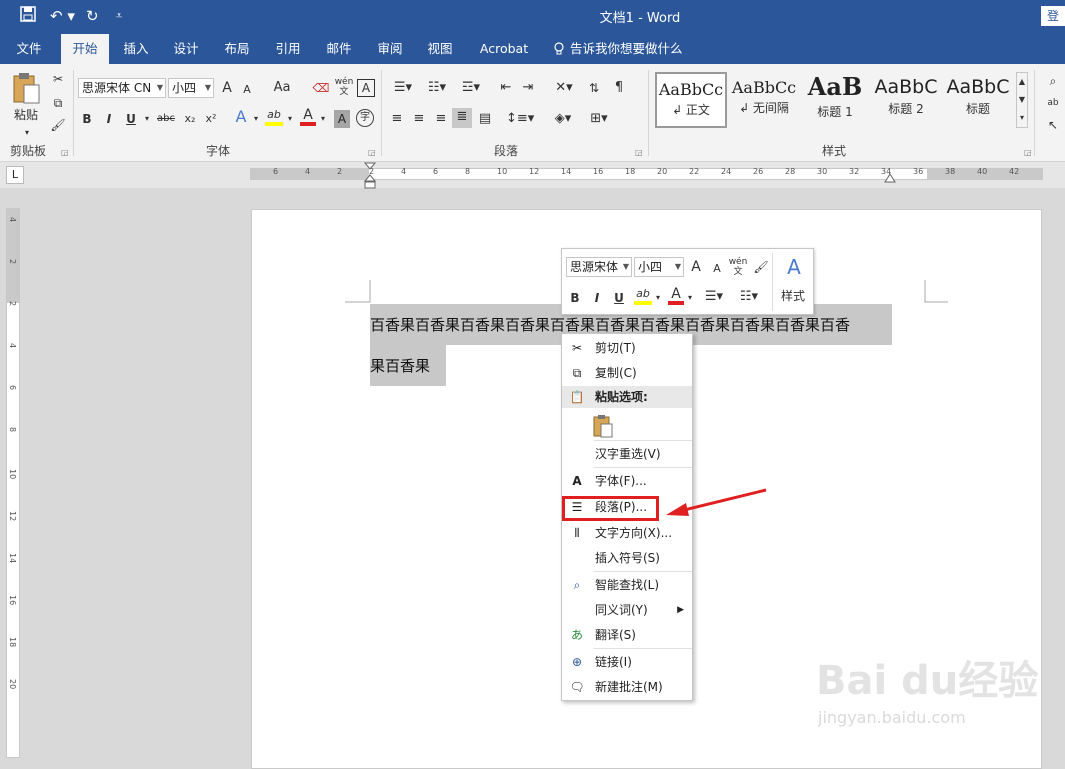 Image resolution: width=1065 pixels, height=769 pixels. What do you see at coordinates (186, 49) in the screenshot?
I see `tab-design: 设计` at bounding box center [186, 49].